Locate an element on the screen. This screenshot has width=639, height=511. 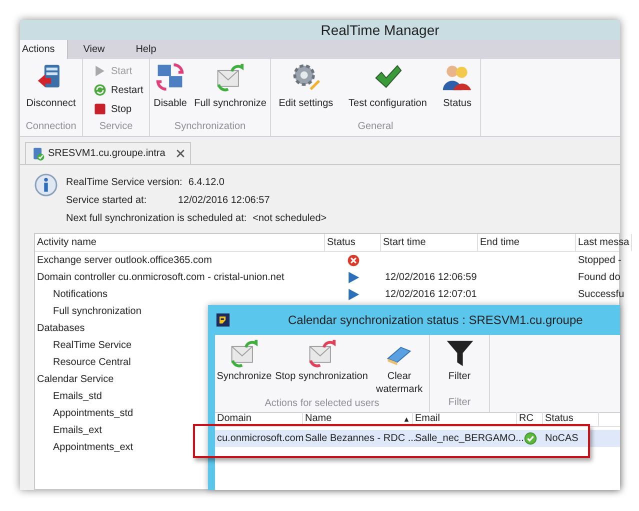
ribbon-button: Stop synchronization is located at coordinates (321, 360).